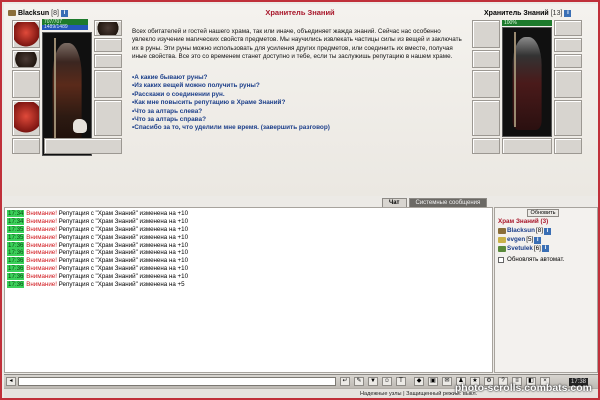 The width and height of the screenshot is (600, 400). What do you see at coordinates (26, 34) in the screenshot?
I see `helmet-slot` at bounding box center [26, 34].